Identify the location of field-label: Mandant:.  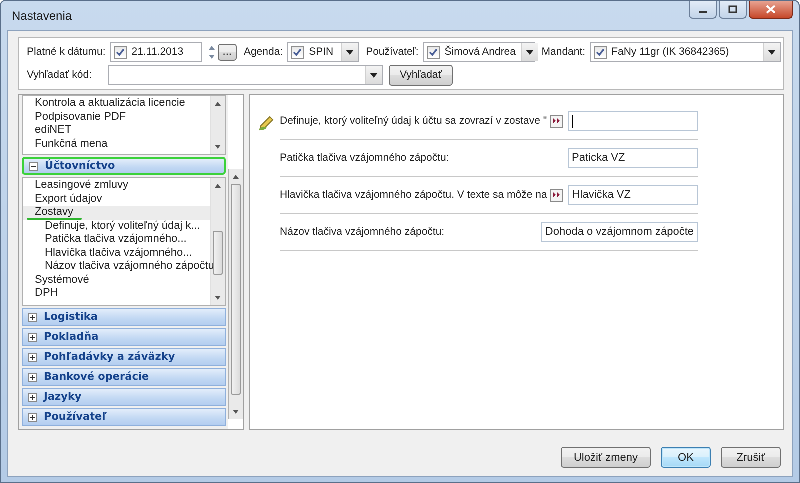
(564, 52).